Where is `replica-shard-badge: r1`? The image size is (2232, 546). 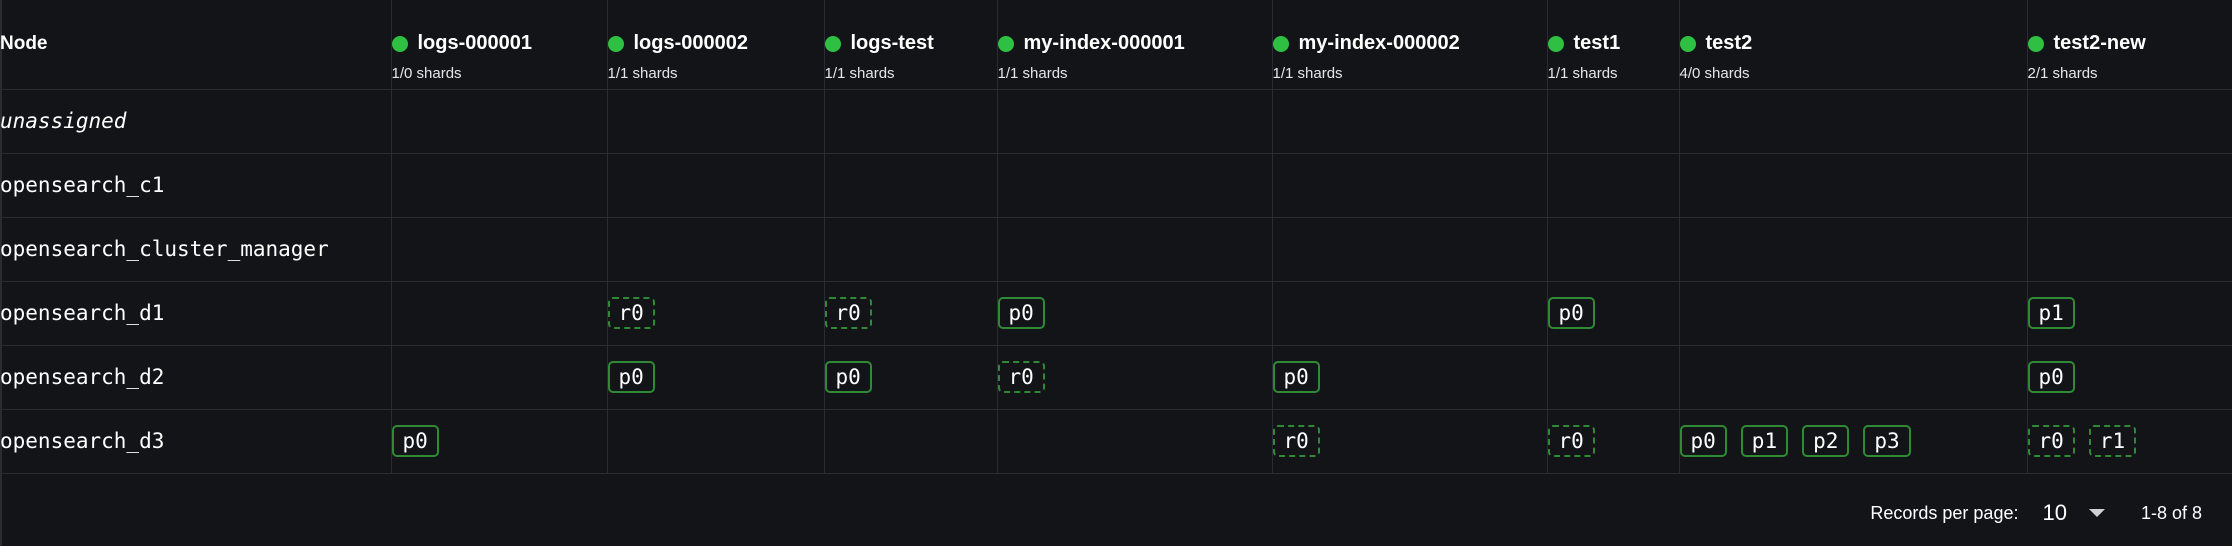
replica-shard-badge: r1 is located at coordinates (2112, 441).